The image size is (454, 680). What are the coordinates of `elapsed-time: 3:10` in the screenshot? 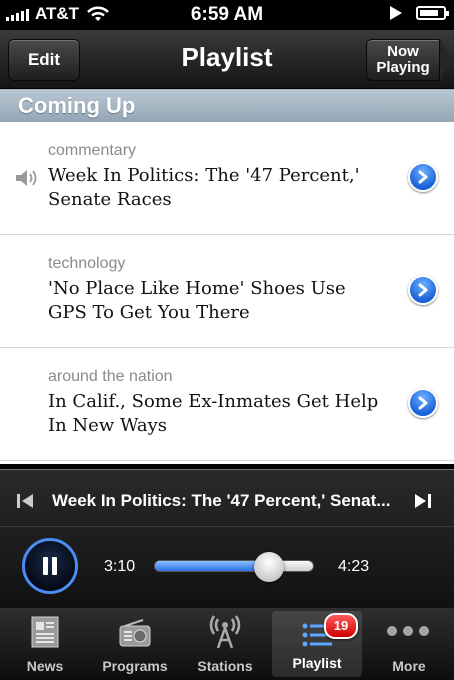 It's located at (120, 566).